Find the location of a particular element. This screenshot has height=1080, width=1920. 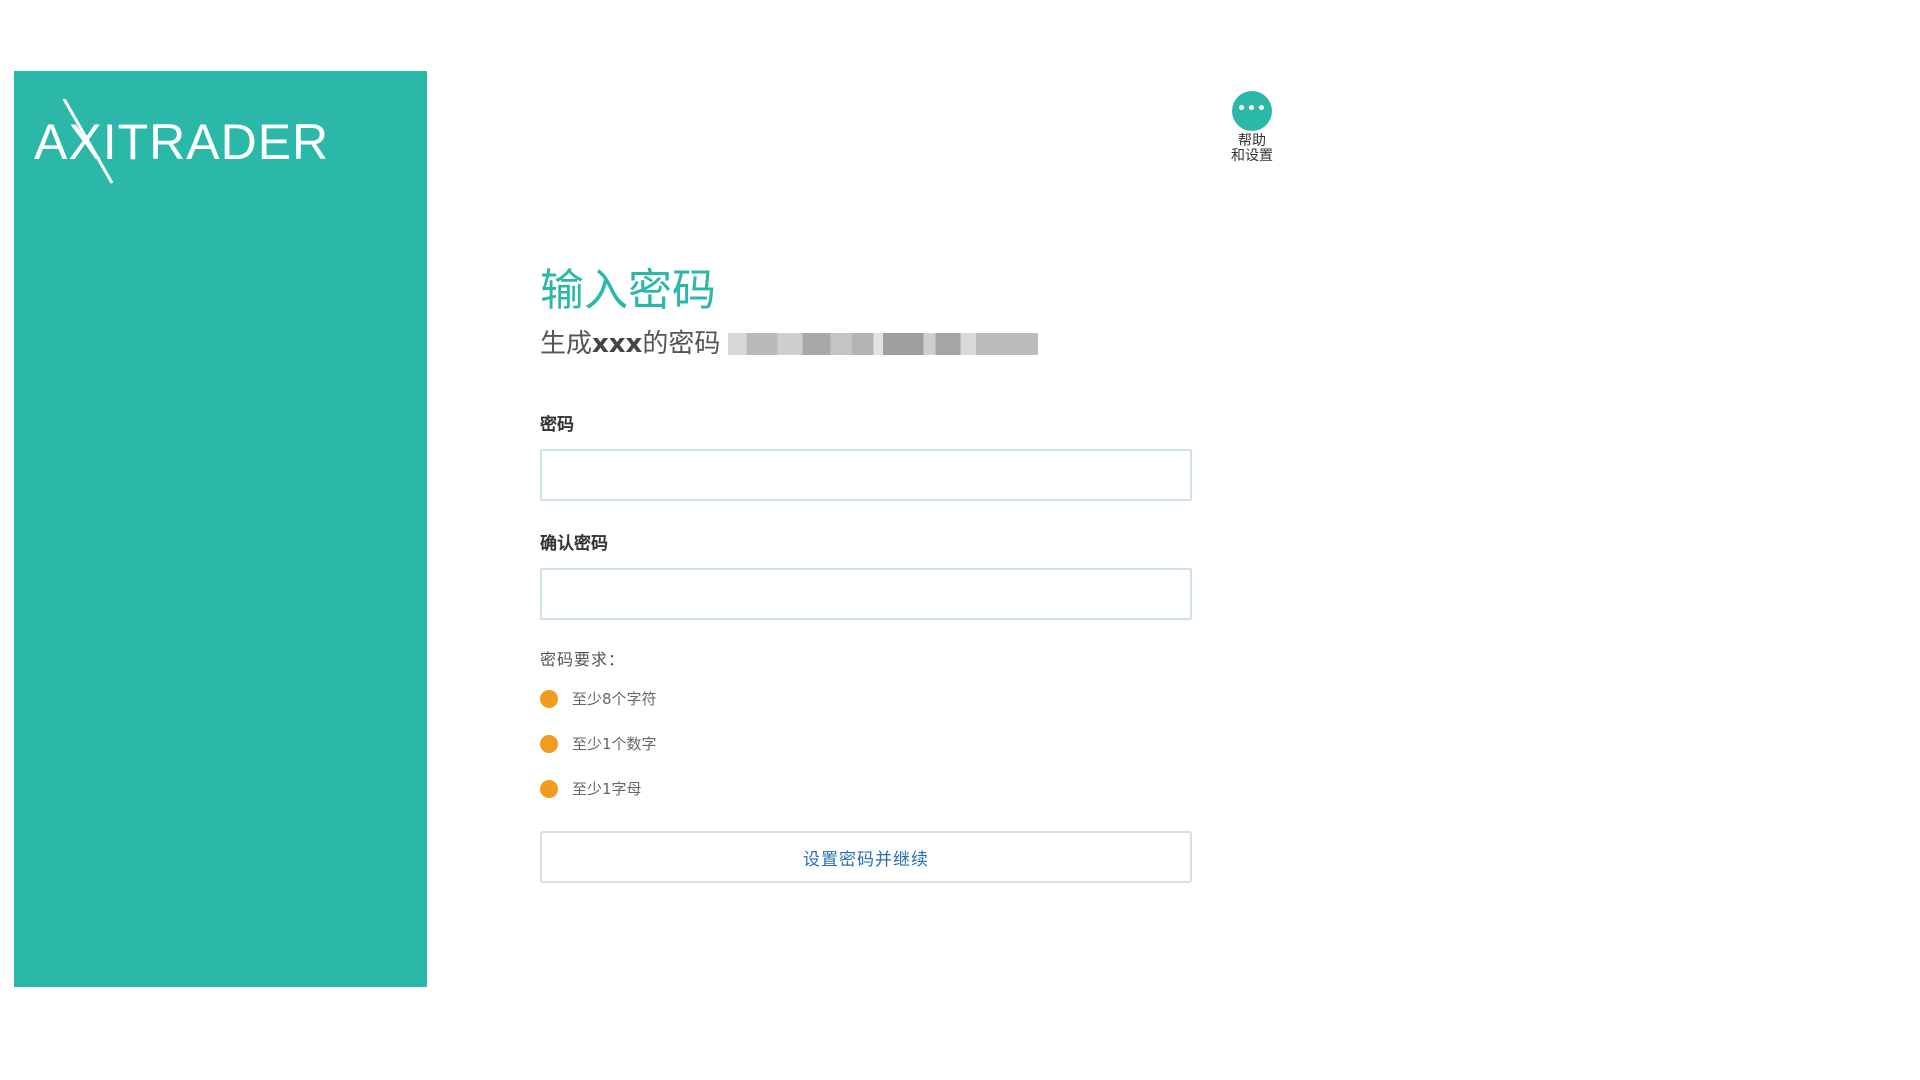

set-password-continue-button: 设置密码并继续 is located at coordinates (866, 857).